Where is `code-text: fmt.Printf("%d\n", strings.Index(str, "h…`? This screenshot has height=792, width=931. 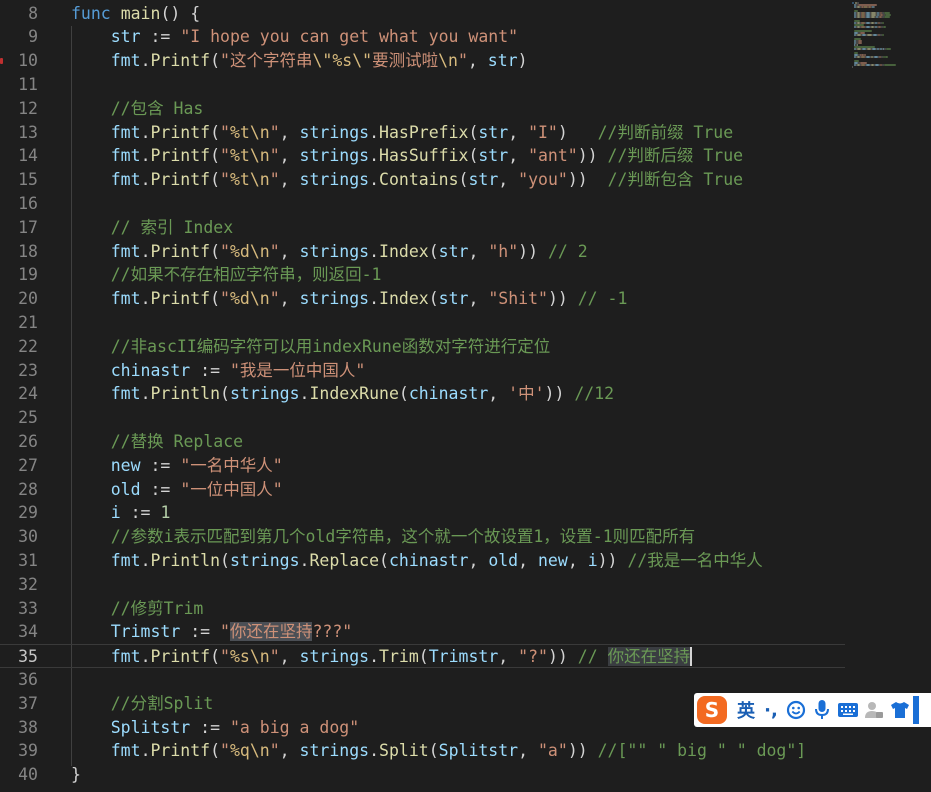
code-text: fmt.Printf("%d\n", strings.Index(str, "h… is located at coordinates (329, 252).